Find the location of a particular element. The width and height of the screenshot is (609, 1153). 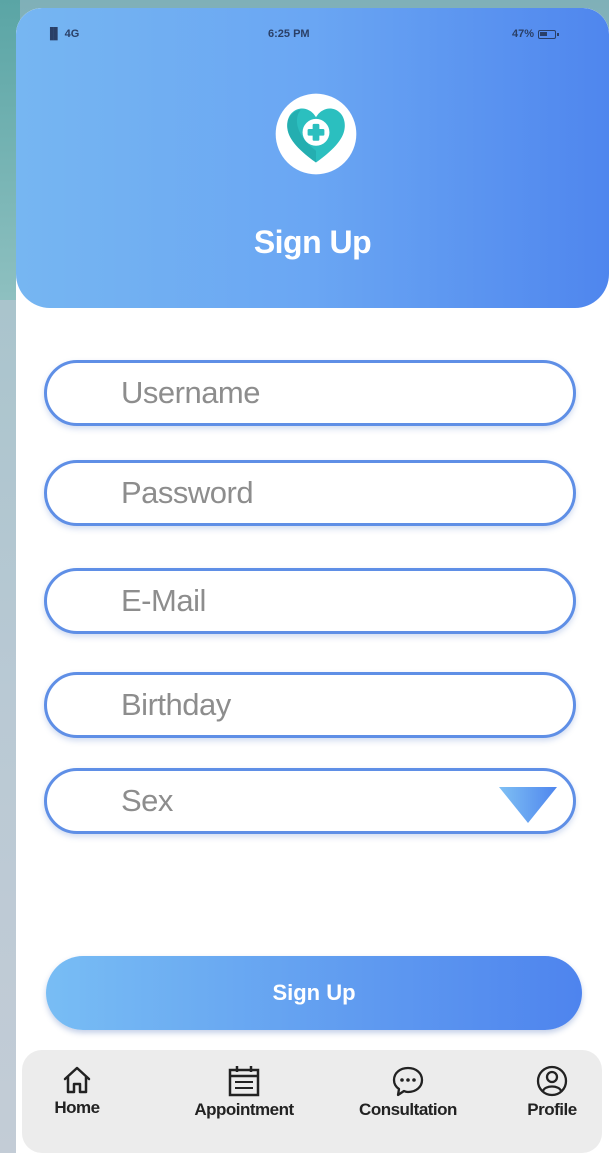

birthday-placeholder: Birthday is located at coordinates (176, 704).